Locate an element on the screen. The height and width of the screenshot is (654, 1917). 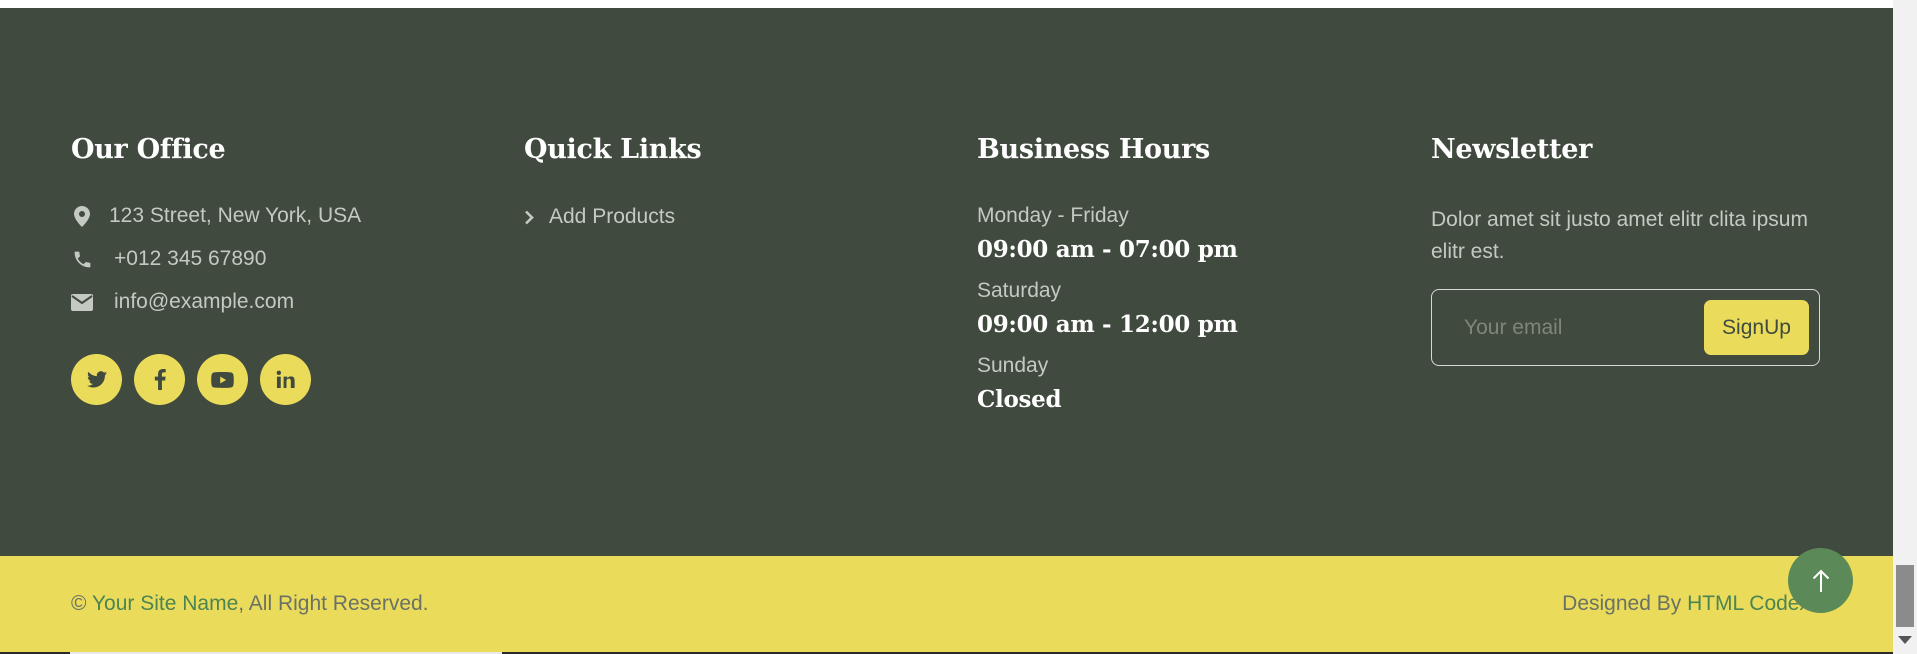
quick-link-add-products: Add Products is located at coordinates (599, 217).